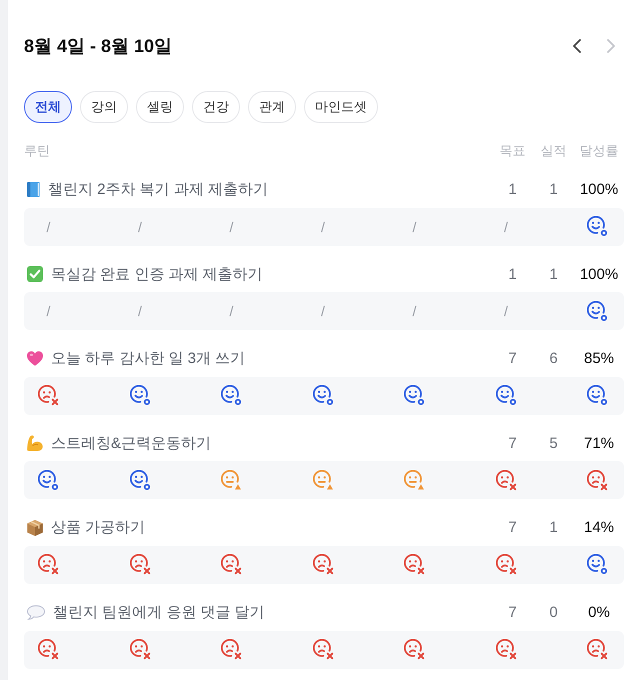 The height and width of the screenshot is (680, 640). I want to click on routine-name: 오늘 하루 감사한 일 3개 쓰기, so click(148, 358).